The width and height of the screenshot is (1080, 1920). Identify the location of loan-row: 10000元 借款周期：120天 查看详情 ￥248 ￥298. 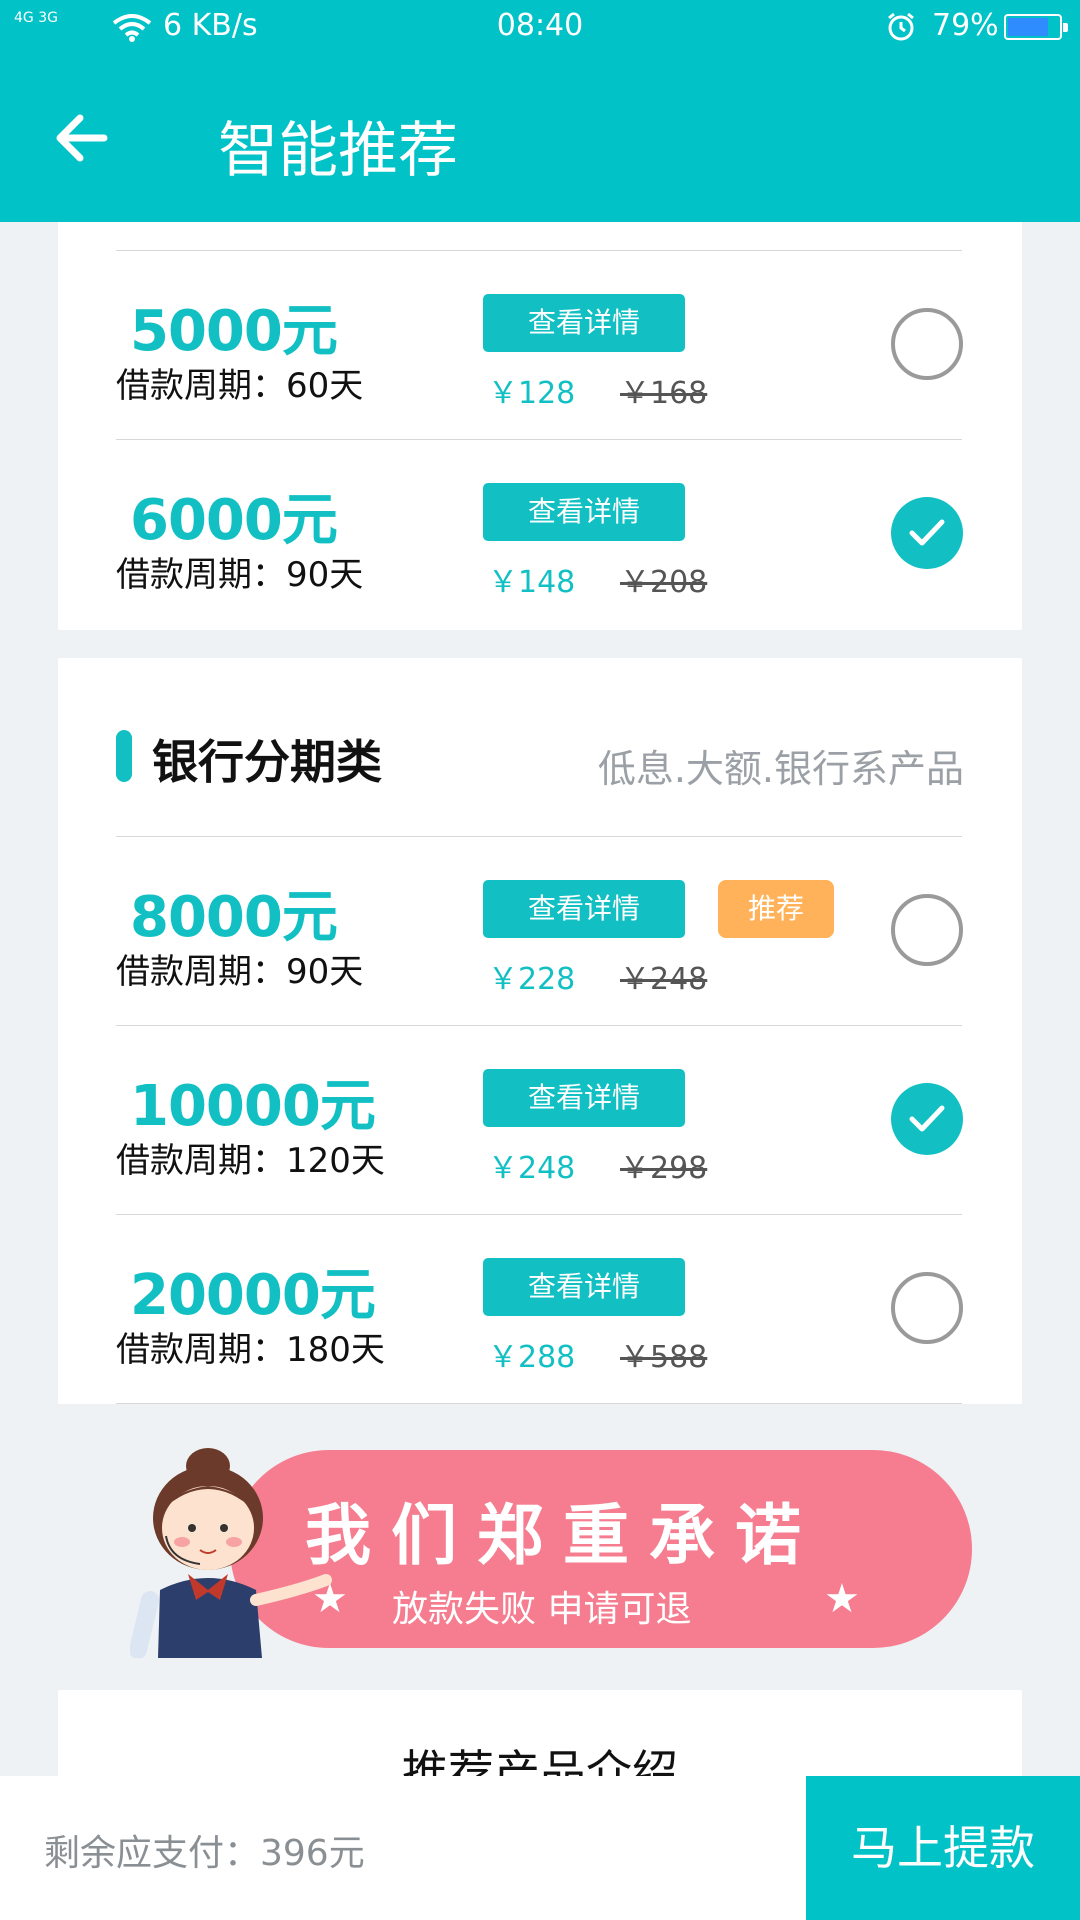
(540, 1119).